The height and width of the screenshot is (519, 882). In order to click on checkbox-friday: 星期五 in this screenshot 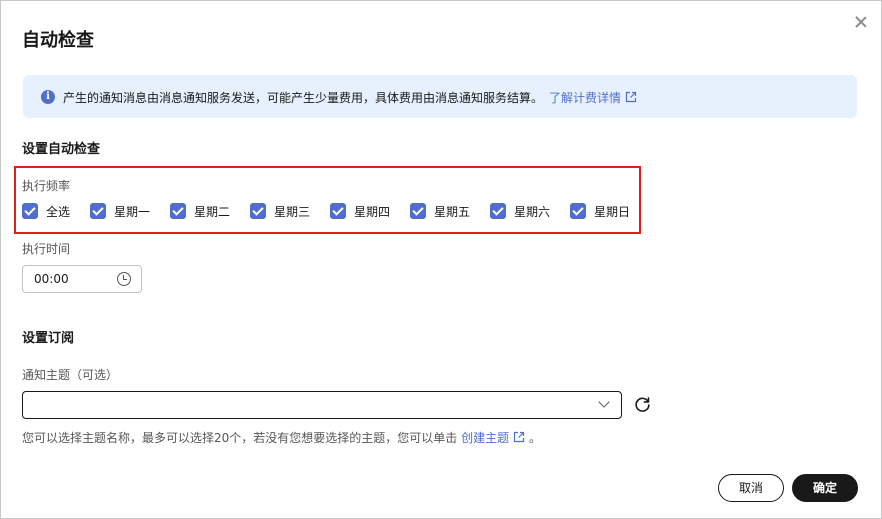, I will do `click(440, 211)`.